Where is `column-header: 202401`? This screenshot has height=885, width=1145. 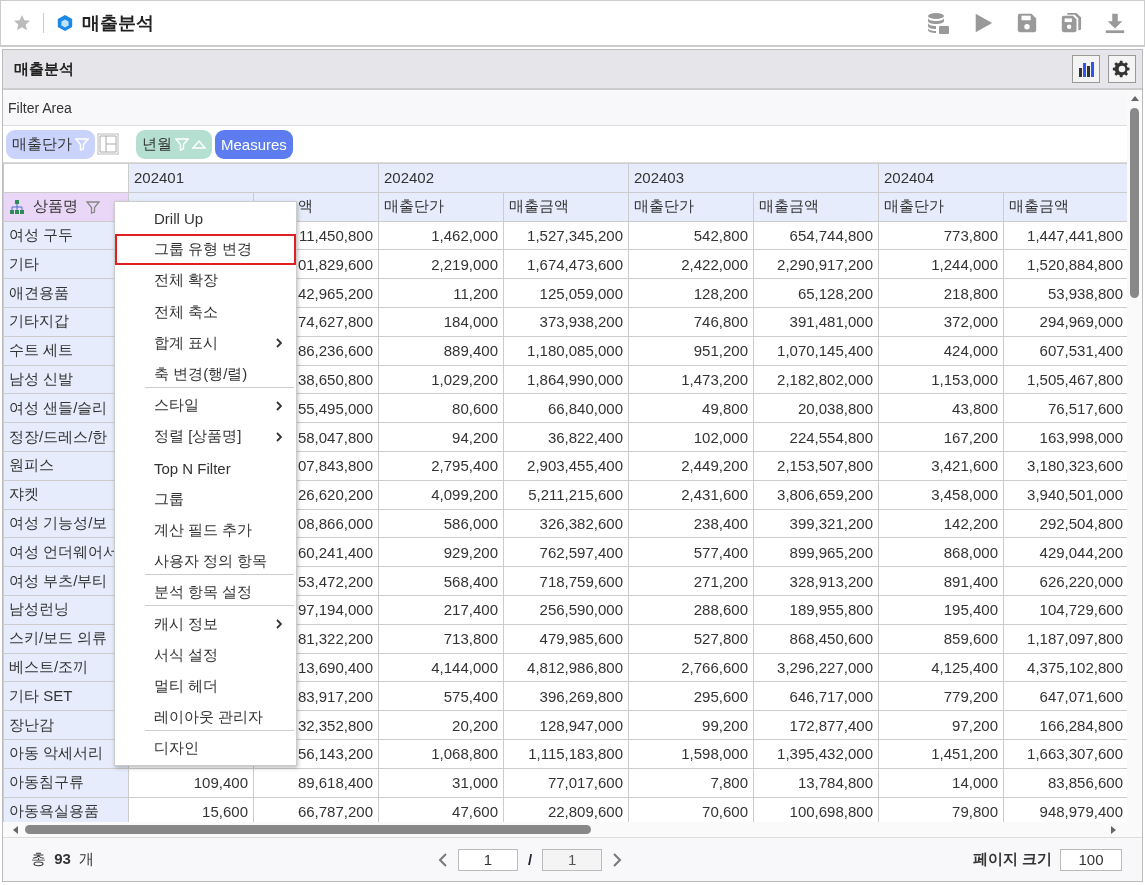
column-header: 202401 is located at coordinates (253, 178).